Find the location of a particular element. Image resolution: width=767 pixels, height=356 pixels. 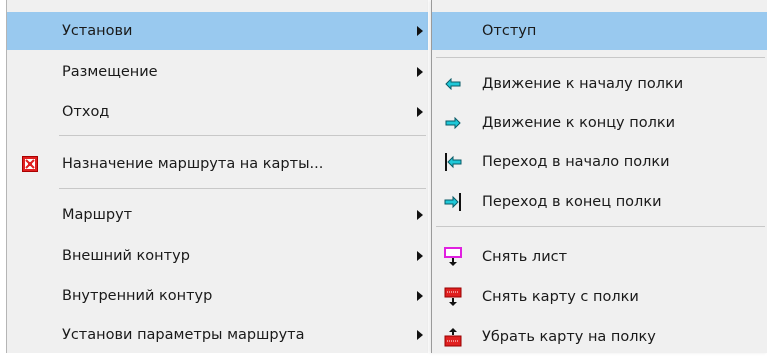

menu-item-label: Маршрут is located at coordinates (97, 215).